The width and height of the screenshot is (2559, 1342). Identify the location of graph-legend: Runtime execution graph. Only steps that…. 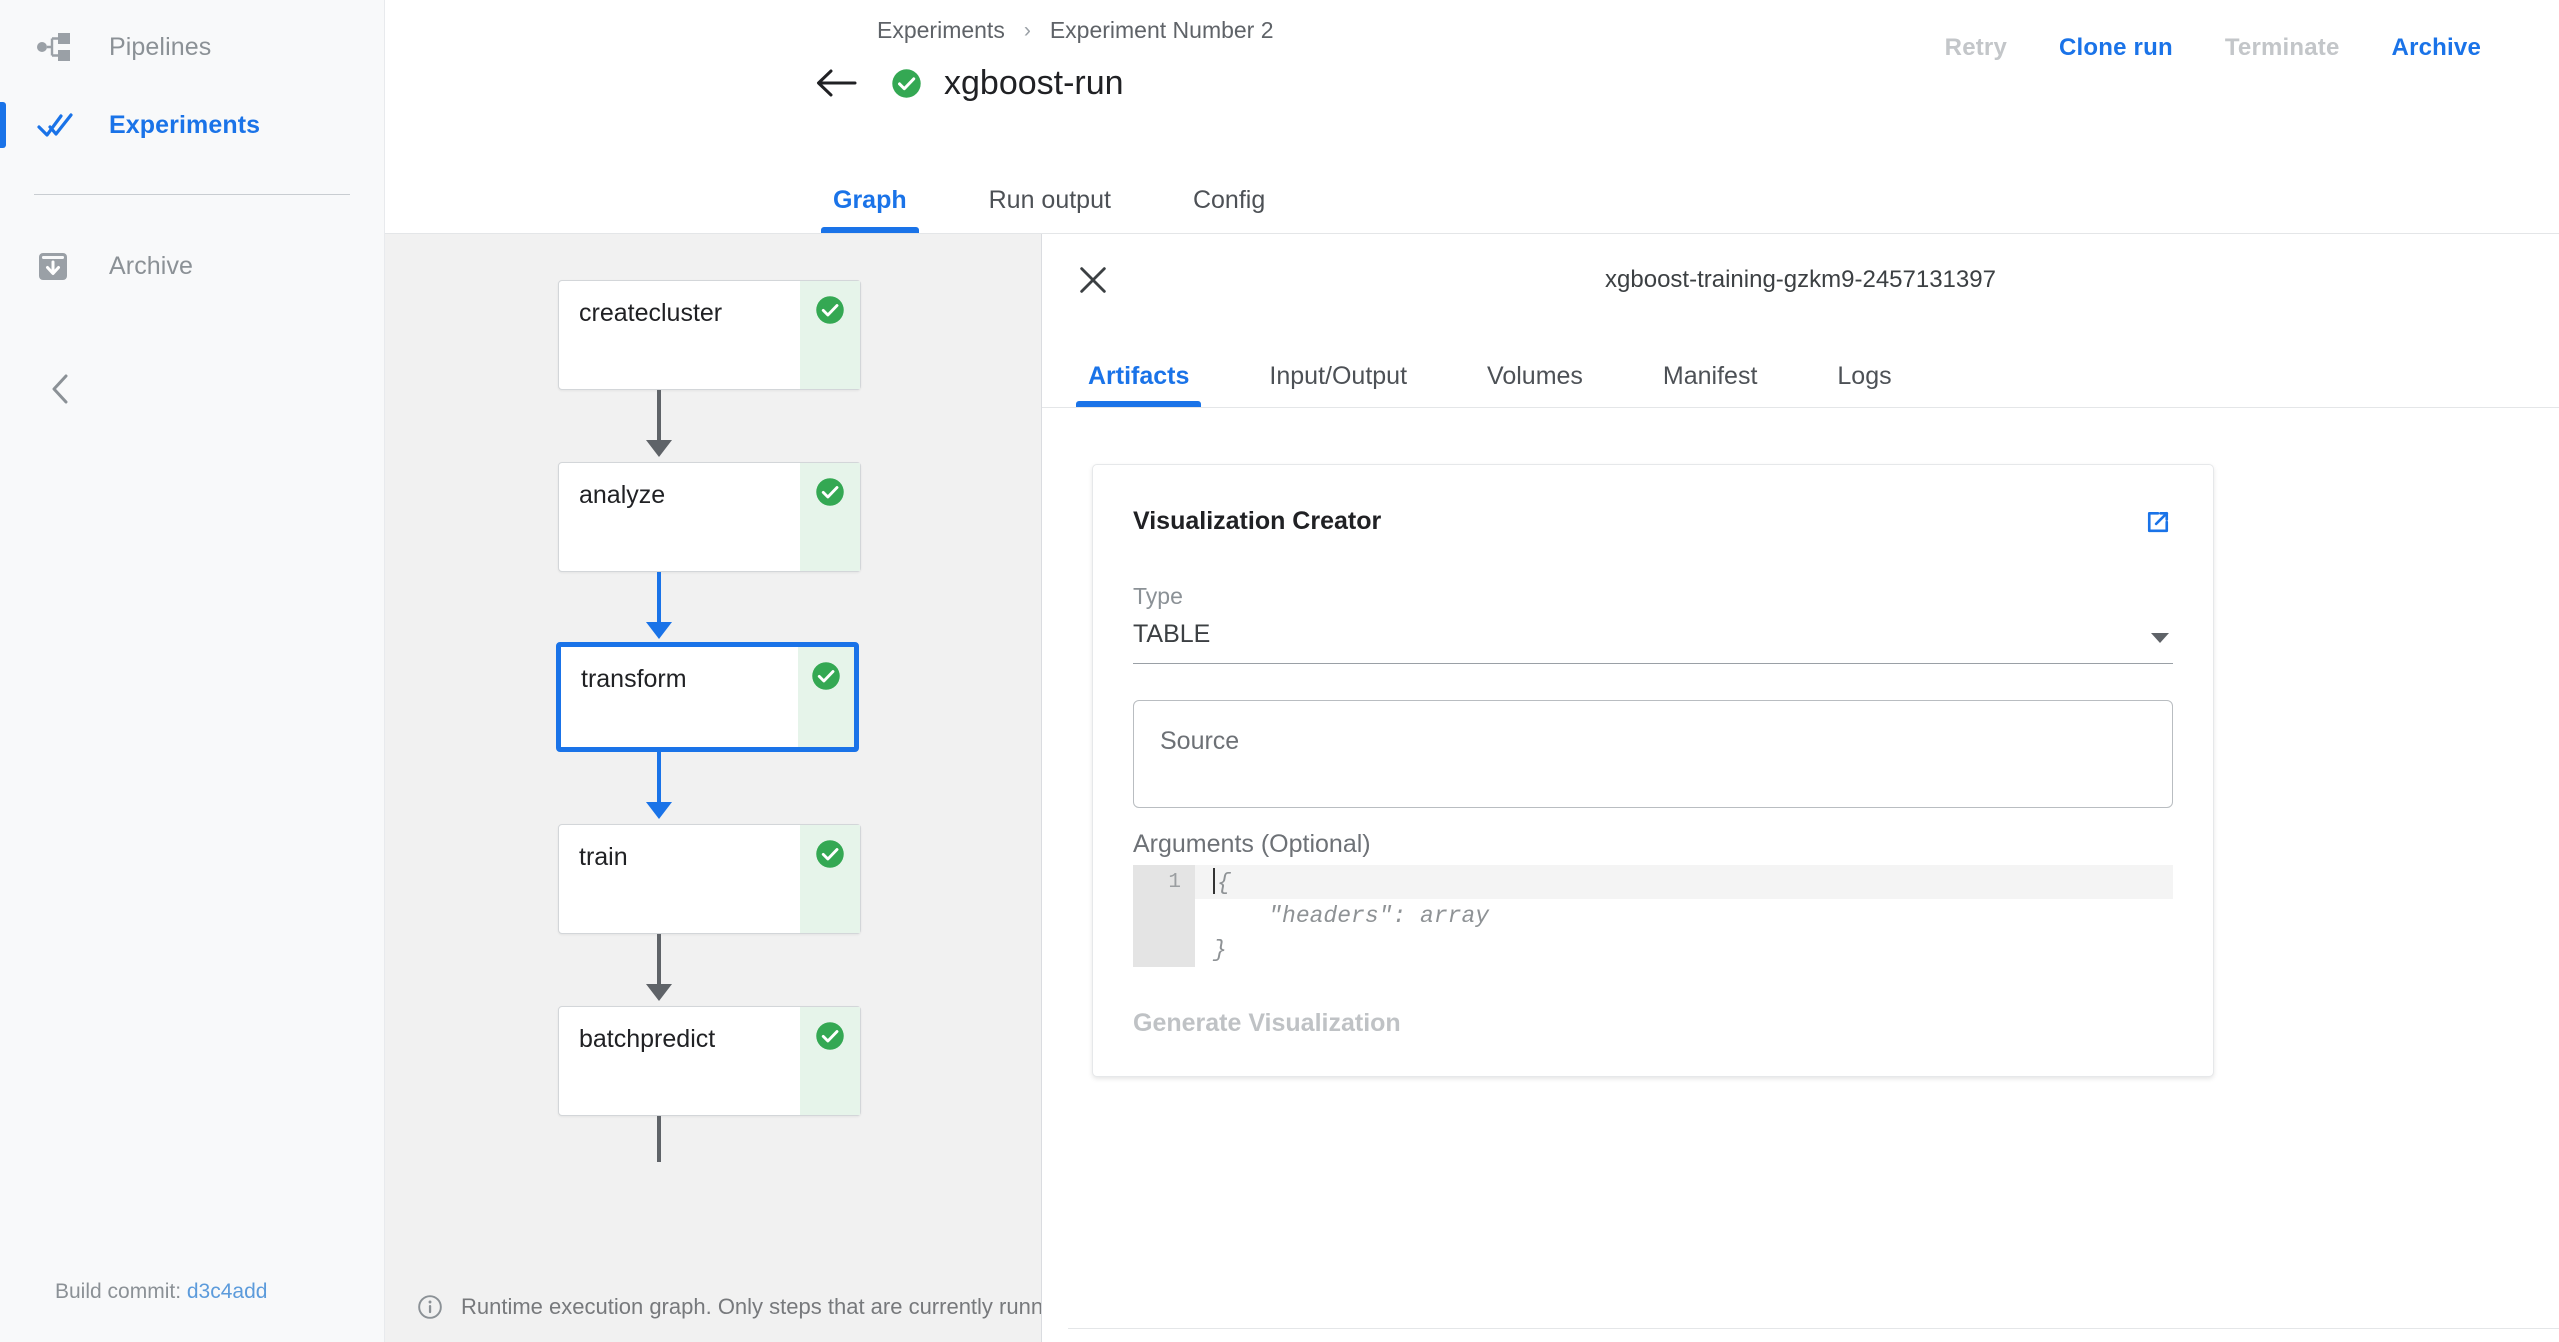
(713, 1307).